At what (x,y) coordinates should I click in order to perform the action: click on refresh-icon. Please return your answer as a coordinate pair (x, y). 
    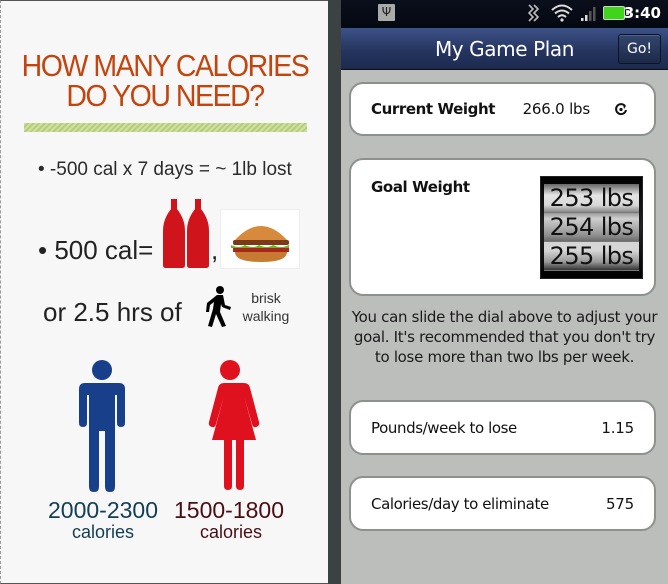
    Looking at the image, I should click on (621, 109).